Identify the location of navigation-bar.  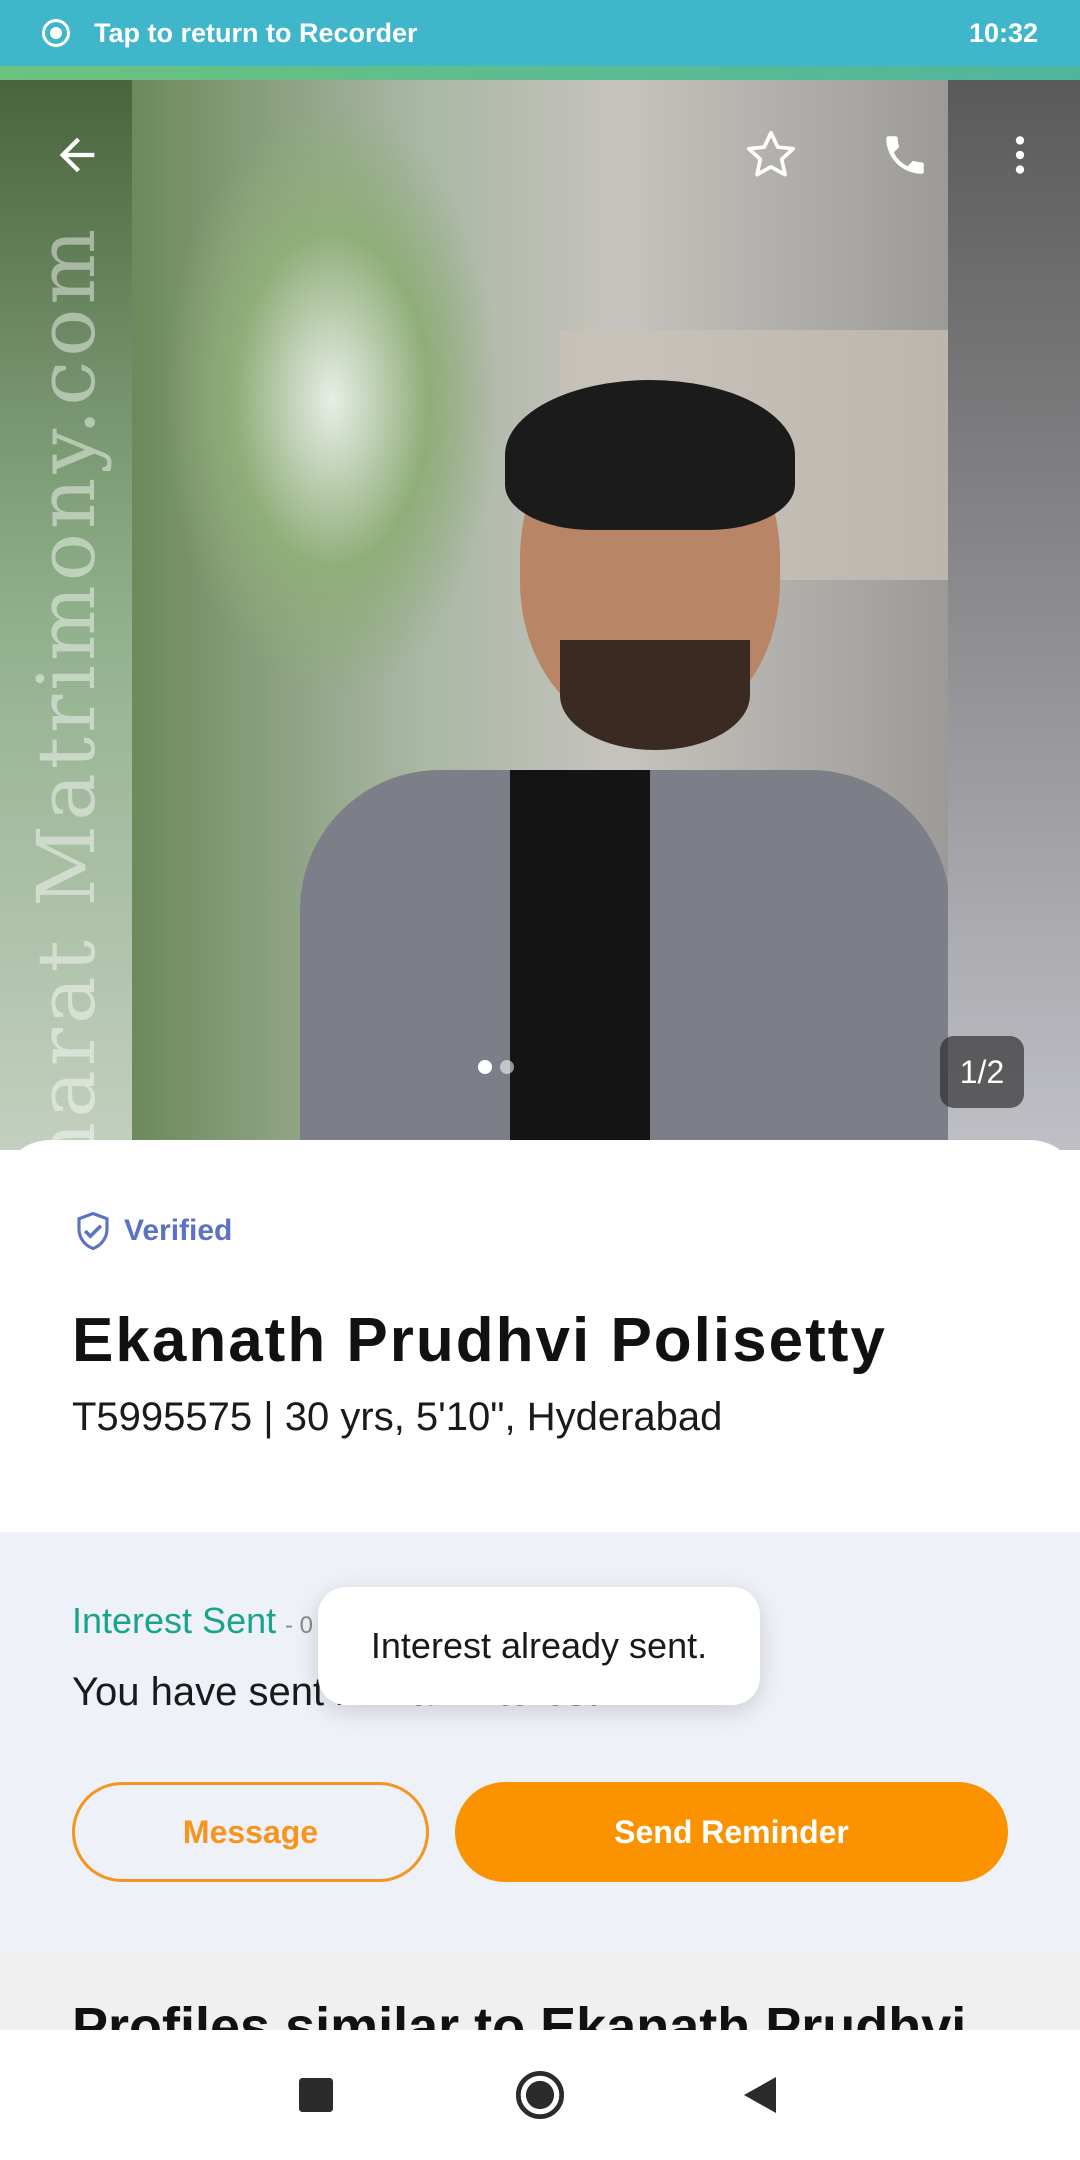
(540, 2095).